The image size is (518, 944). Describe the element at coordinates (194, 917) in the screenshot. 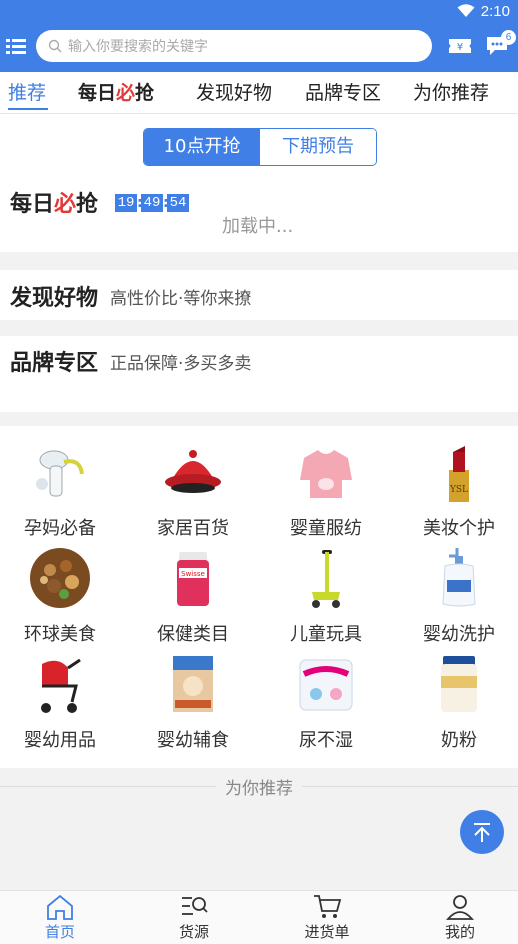

I see `nav-source: 货源` at that location.